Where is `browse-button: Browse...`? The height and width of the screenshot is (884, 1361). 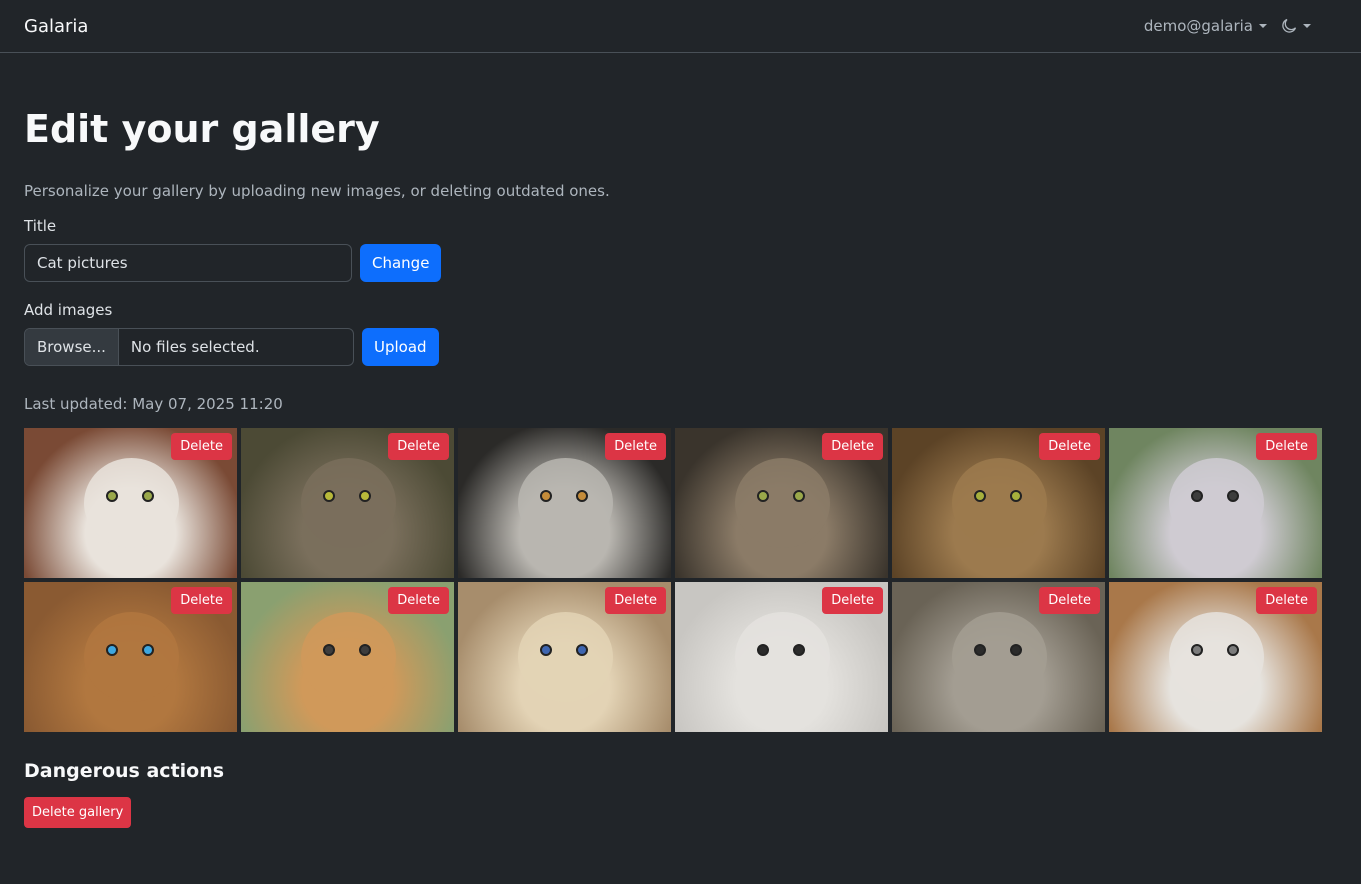 browse-button: Browse... is located at coordinates (72, 347).